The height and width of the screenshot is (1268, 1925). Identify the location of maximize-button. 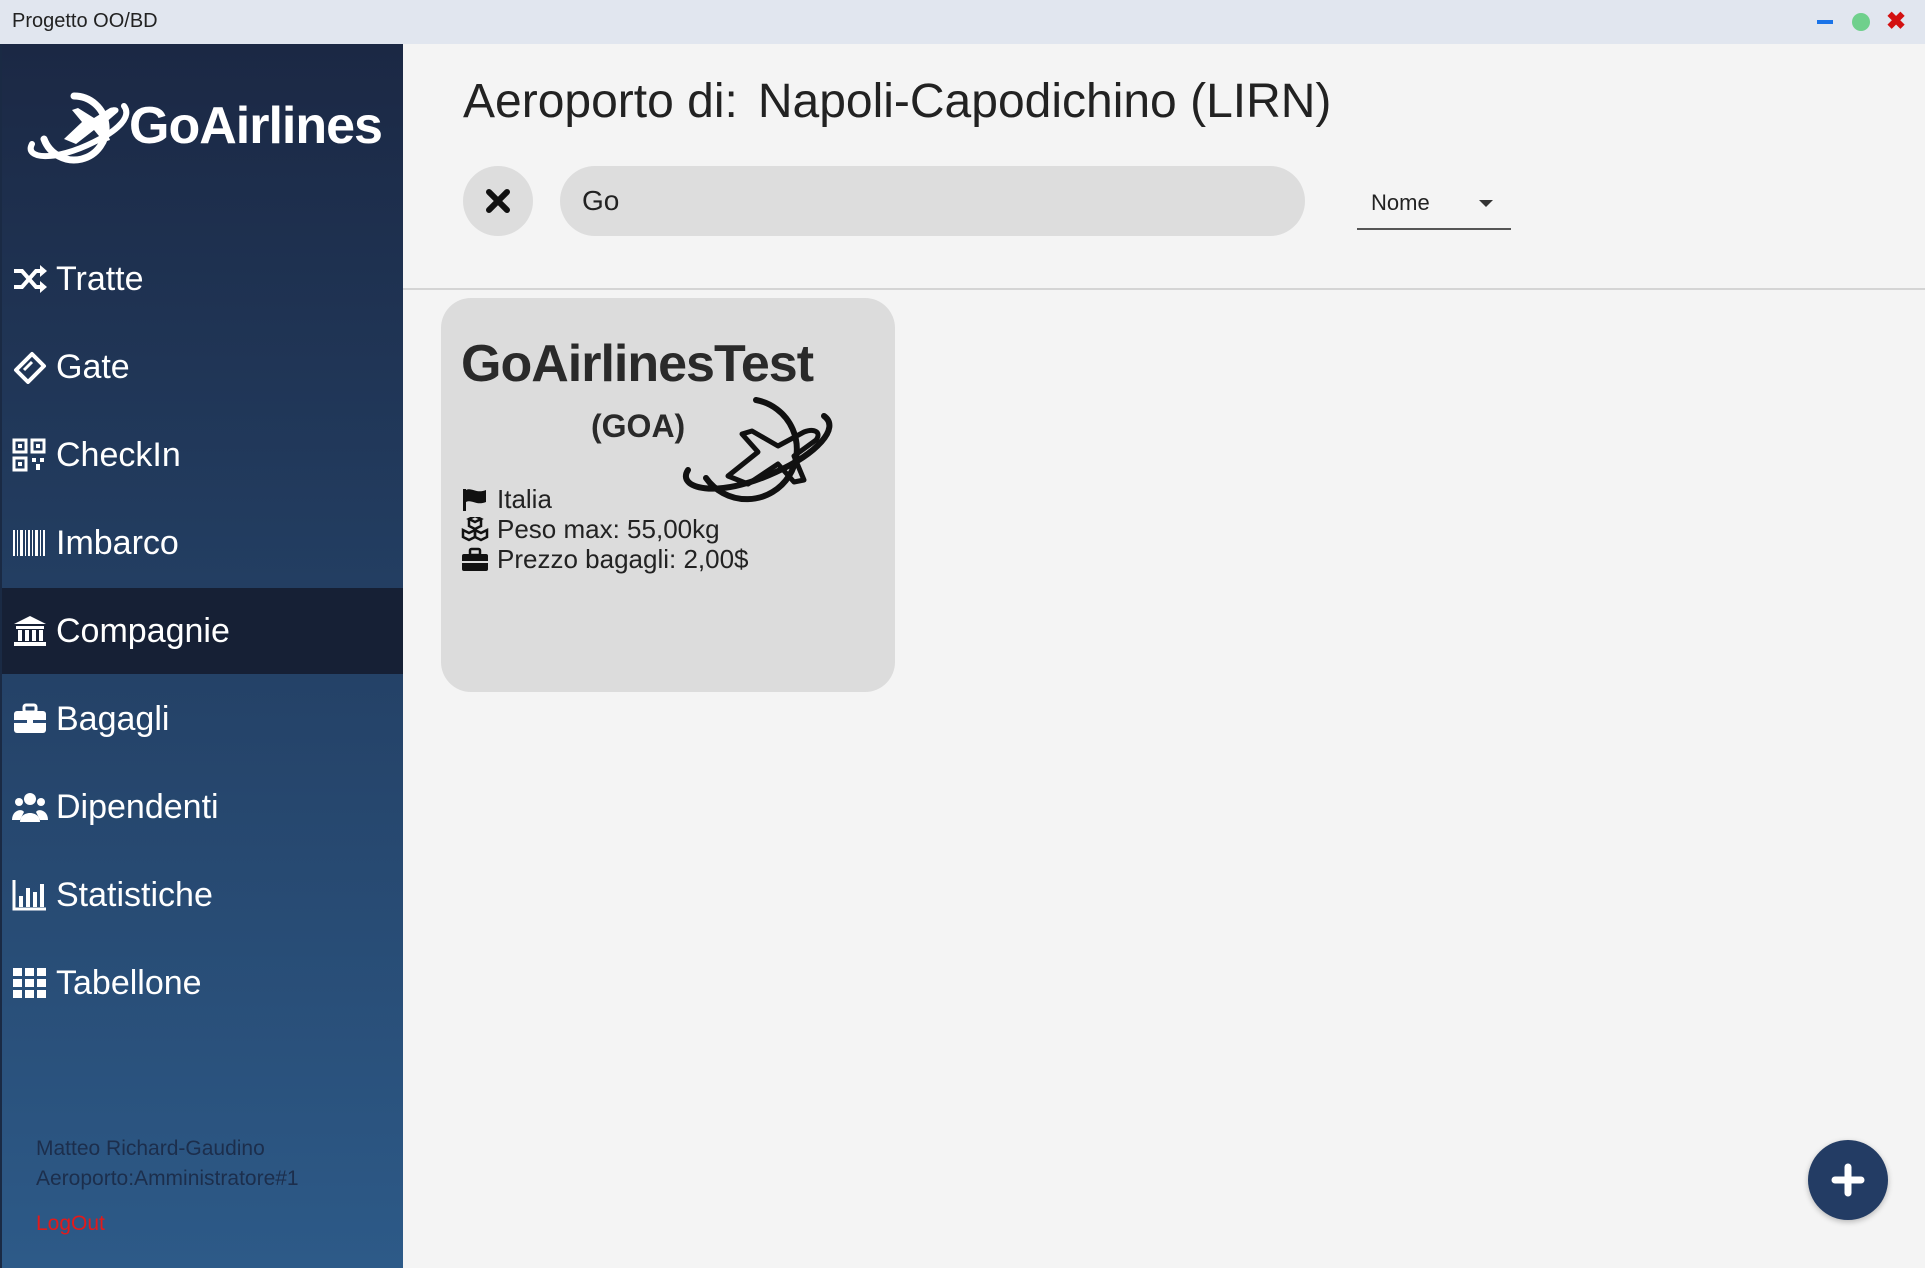
(1861, 22).